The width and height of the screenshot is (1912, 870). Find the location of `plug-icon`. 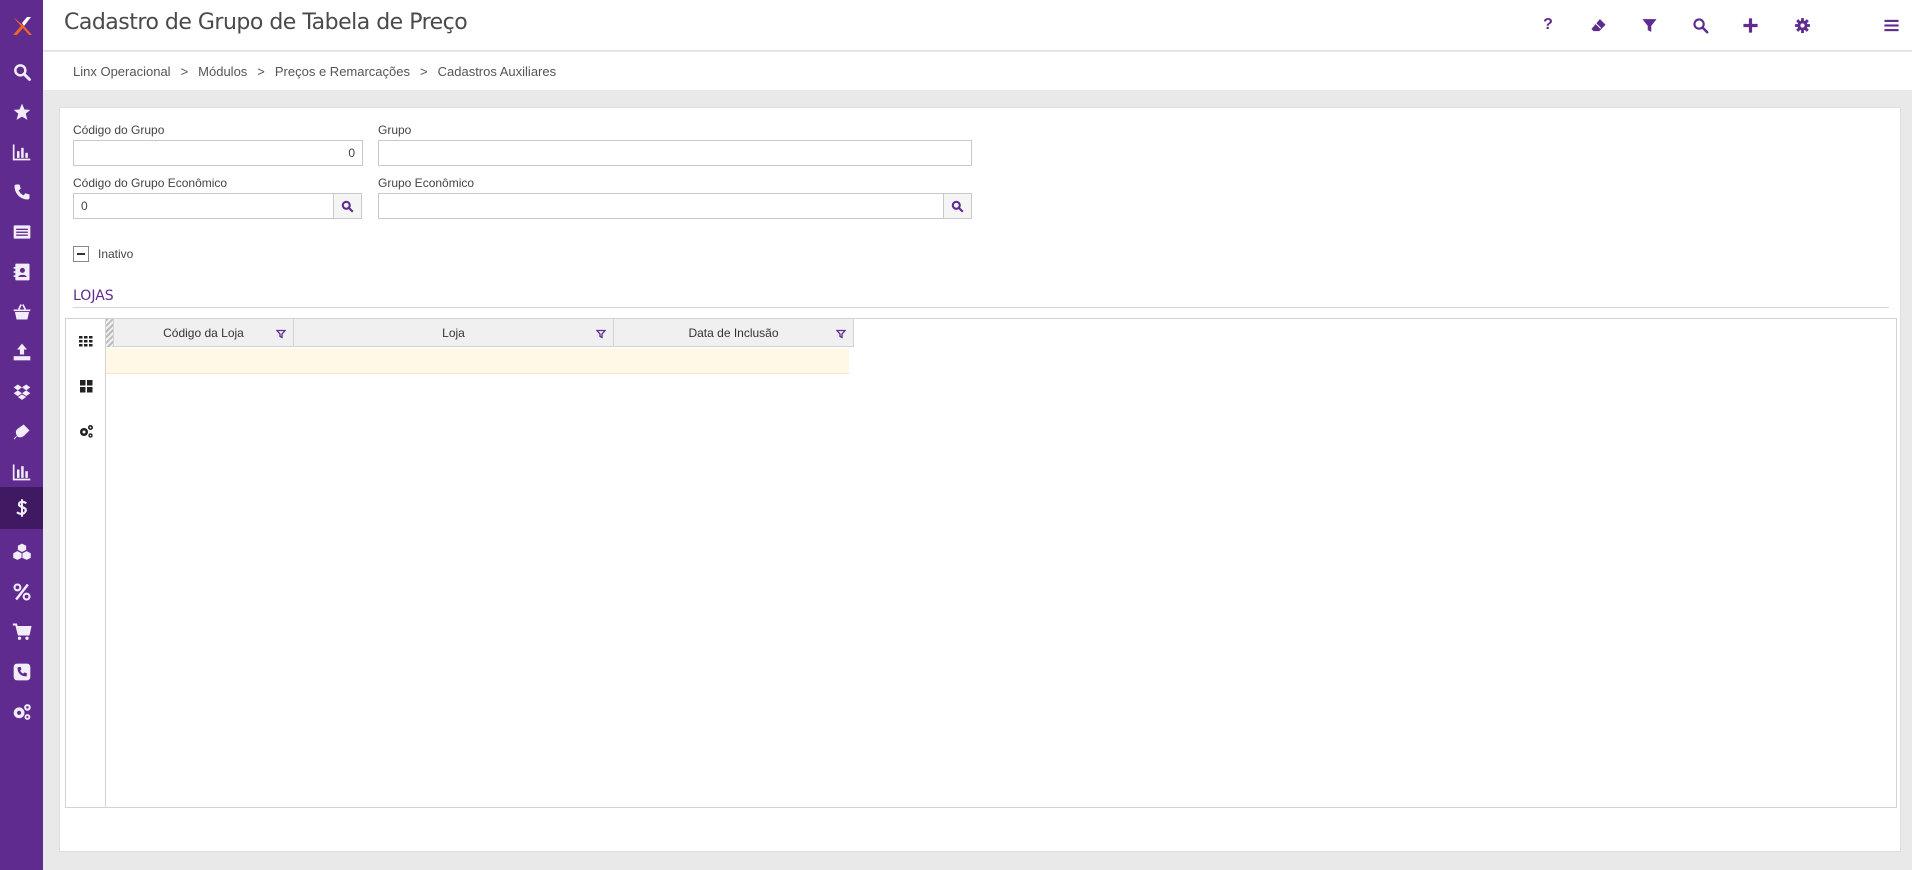

plug-icon is located at coordinates (21, 432).